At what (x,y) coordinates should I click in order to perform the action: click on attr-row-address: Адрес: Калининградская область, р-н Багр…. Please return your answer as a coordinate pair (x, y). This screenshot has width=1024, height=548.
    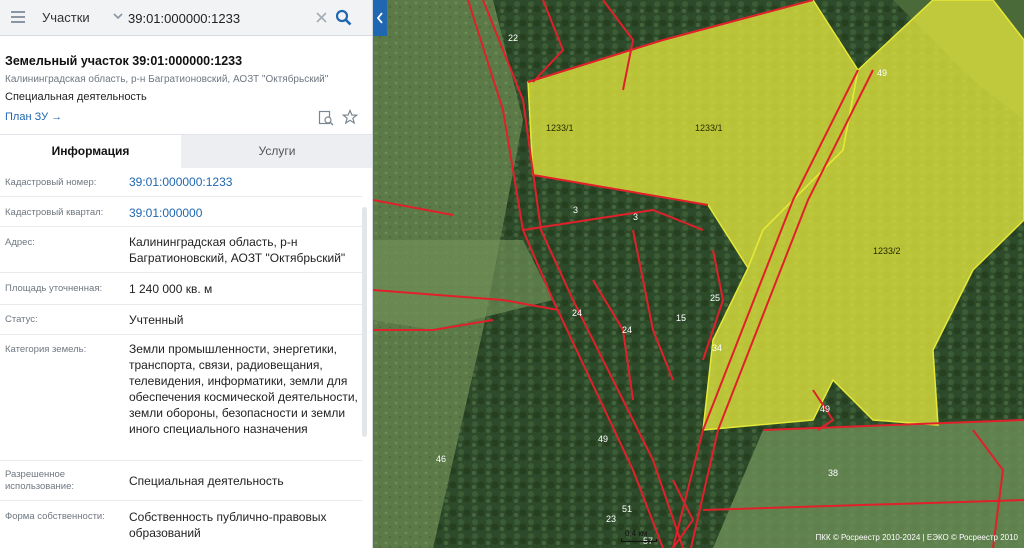
    Looking at the image, I should click on (181, 250).